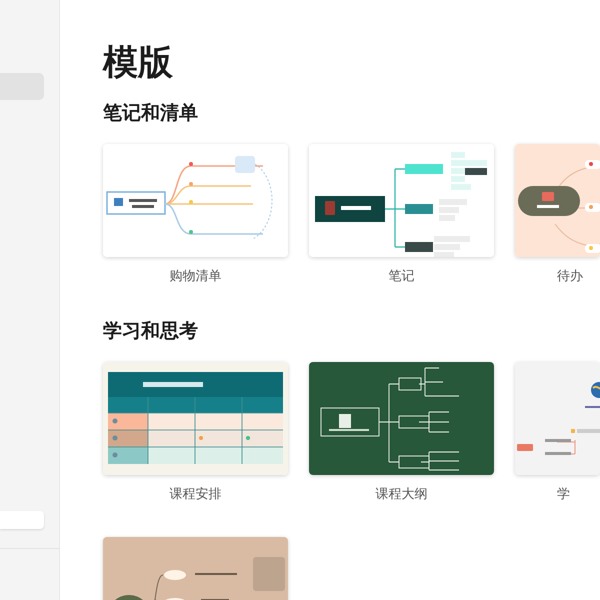 This screenshot has width=600, height=600. Describe the element at coordinates (151, 113) in the screenshot. I see `section-title: 笔记和清单` at that location.